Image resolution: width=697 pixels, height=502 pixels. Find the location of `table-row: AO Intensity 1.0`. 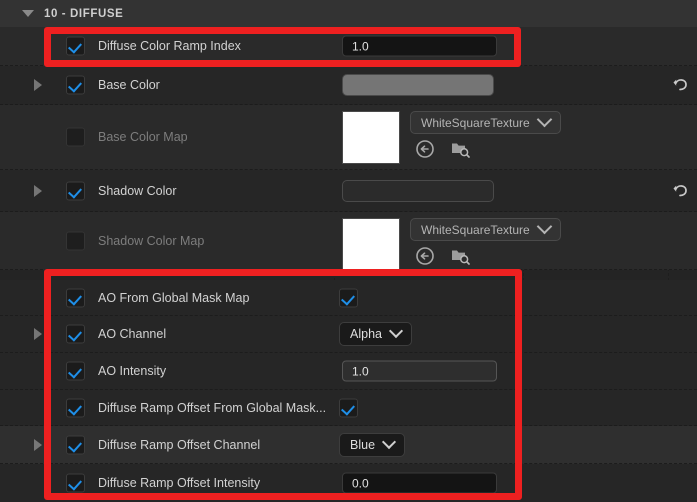

table-row: AO Intensity 1.0 is located at coordinates (348, 371).